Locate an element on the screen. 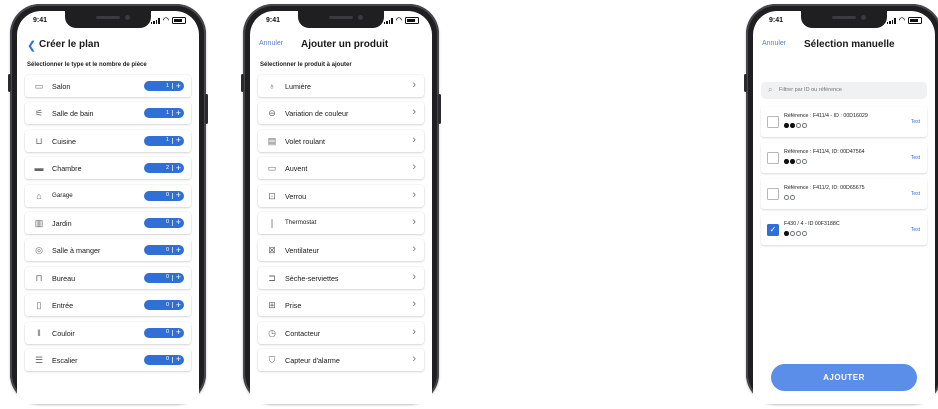 This screenshot has height=409, width=938. product-label: Thermostat is located at coordinates (301, 223).